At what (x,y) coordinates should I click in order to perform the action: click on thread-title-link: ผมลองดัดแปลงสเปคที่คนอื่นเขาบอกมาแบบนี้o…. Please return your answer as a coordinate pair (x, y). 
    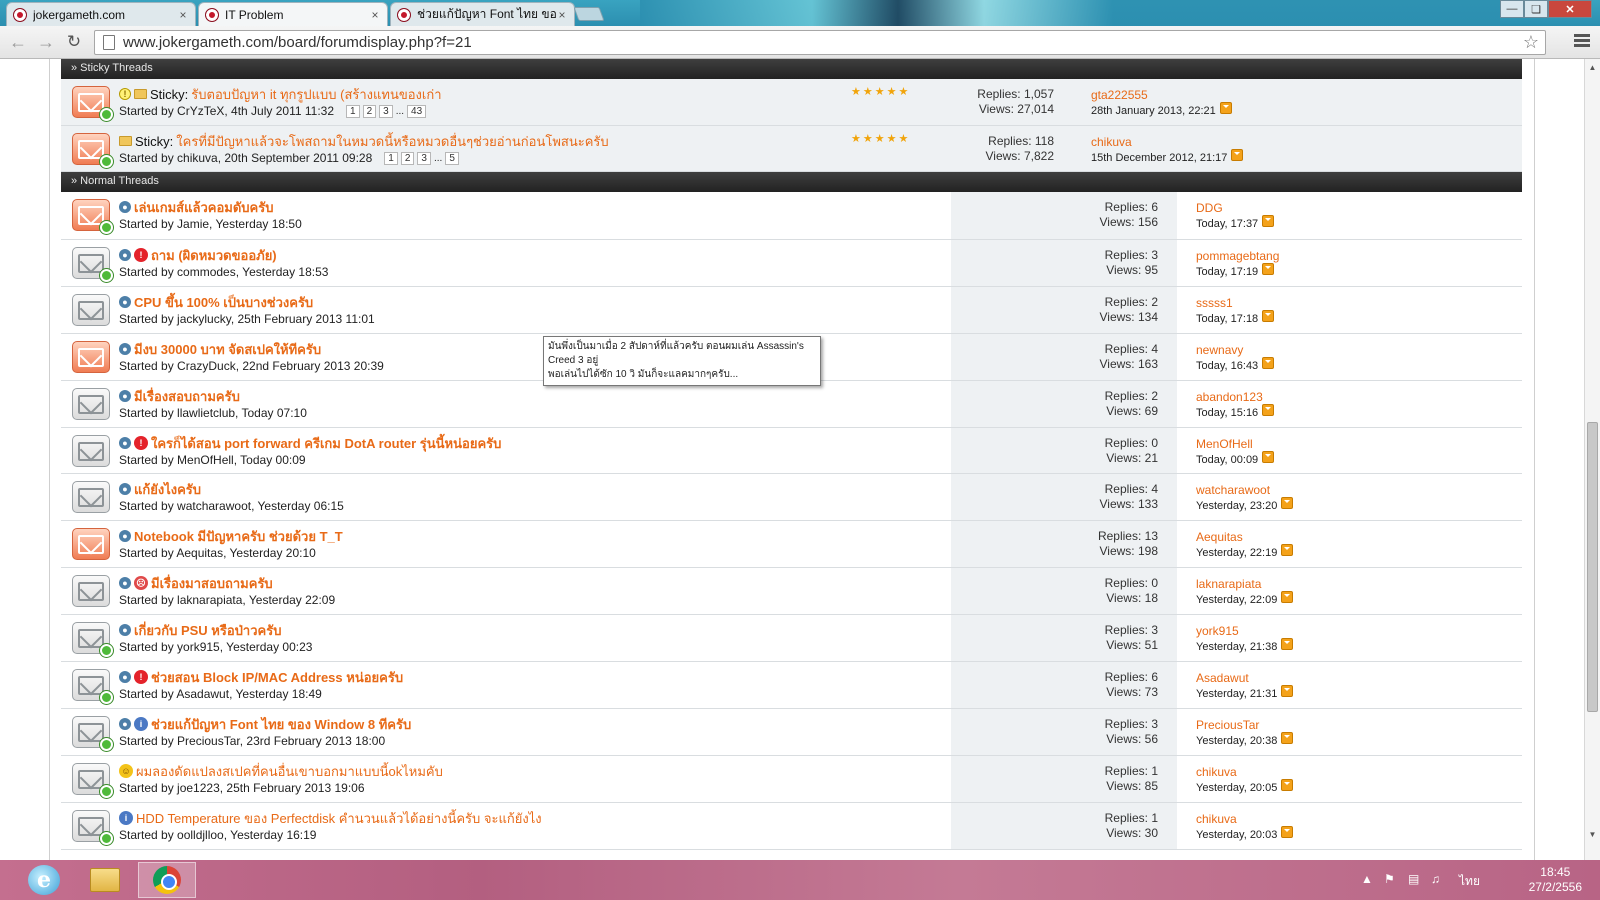
    Looking at the image, I should click on (289, 771).